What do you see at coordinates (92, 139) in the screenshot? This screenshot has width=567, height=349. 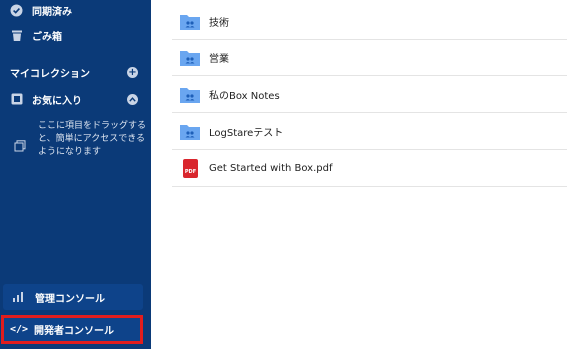 I see `favorites-hint-text: ここに項目をドラッグすると、簡単にアクセスできるようになります` at bounding box center [92, 139].